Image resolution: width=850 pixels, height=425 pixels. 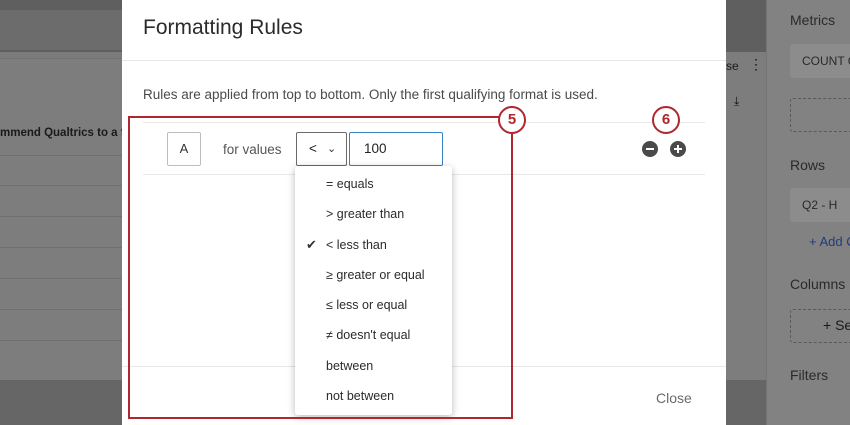 What do you see at coordinates (746, 212) in the screenshot?
I see `table-header-tools: se ⋮ ⤓` at bounding box center [746, 212].